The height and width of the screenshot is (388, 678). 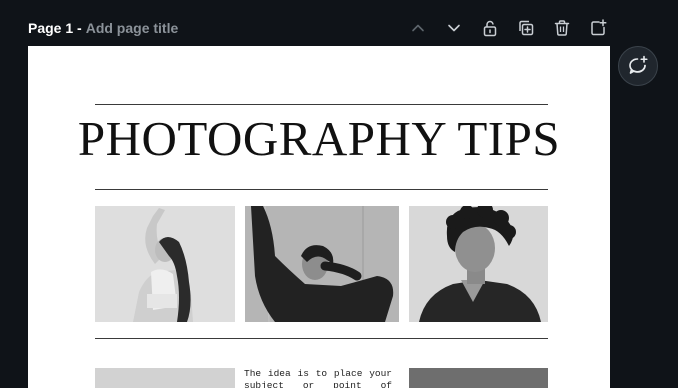 I want to click on lock-page-button, so click(x=490, y=28).